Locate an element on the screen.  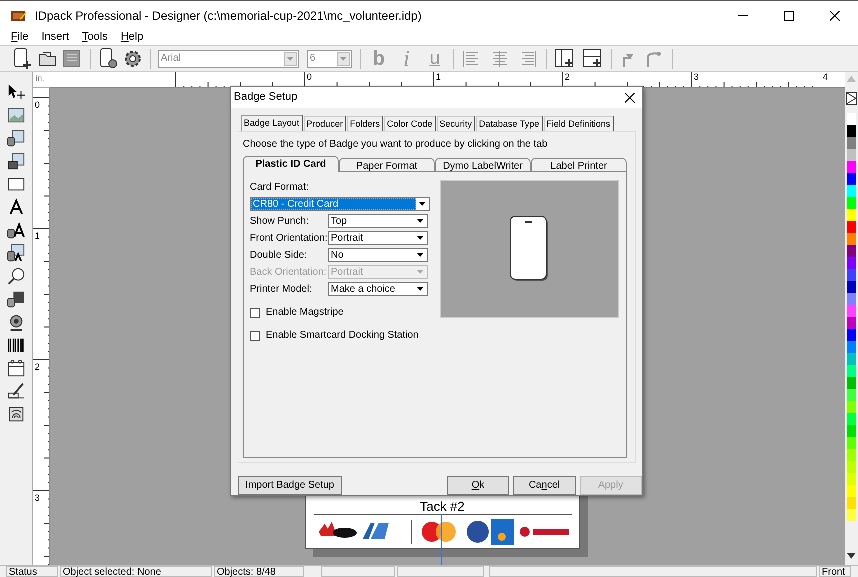
tab: Paper Format is located at coordinates (387, 165).